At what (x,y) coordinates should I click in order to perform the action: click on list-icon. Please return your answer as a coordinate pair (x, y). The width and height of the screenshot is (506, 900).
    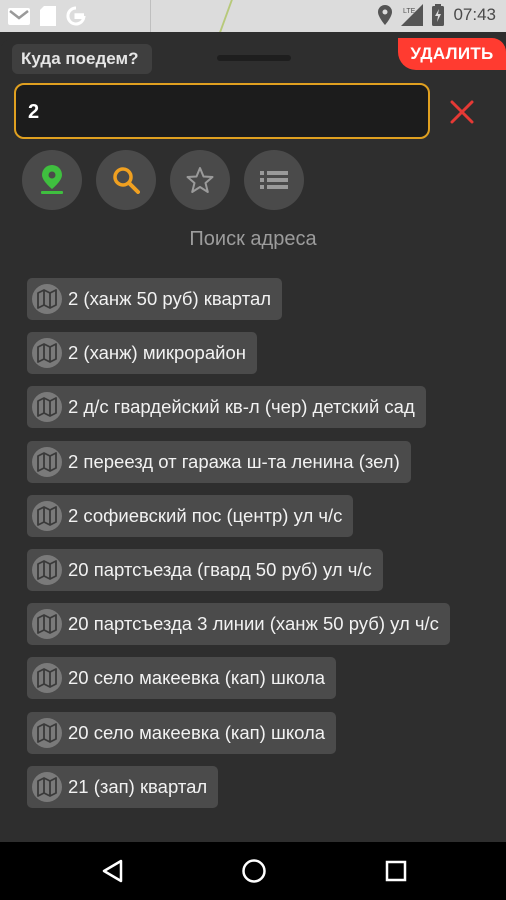
    Looking at the image, I should click on (274, 180).